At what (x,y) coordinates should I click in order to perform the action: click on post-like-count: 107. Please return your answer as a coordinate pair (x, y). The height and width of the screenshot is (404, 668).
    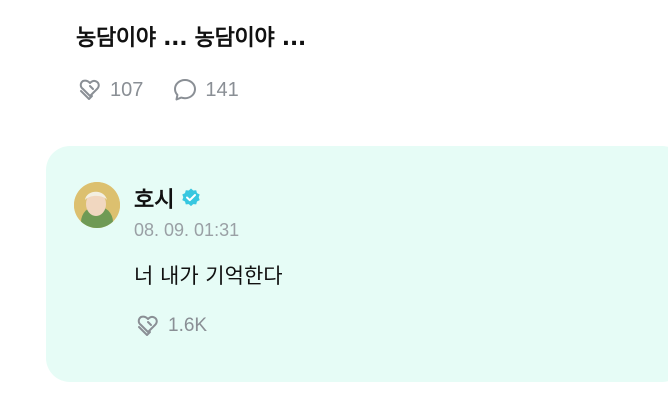
    Looking at the image, I should click on (127, 89).